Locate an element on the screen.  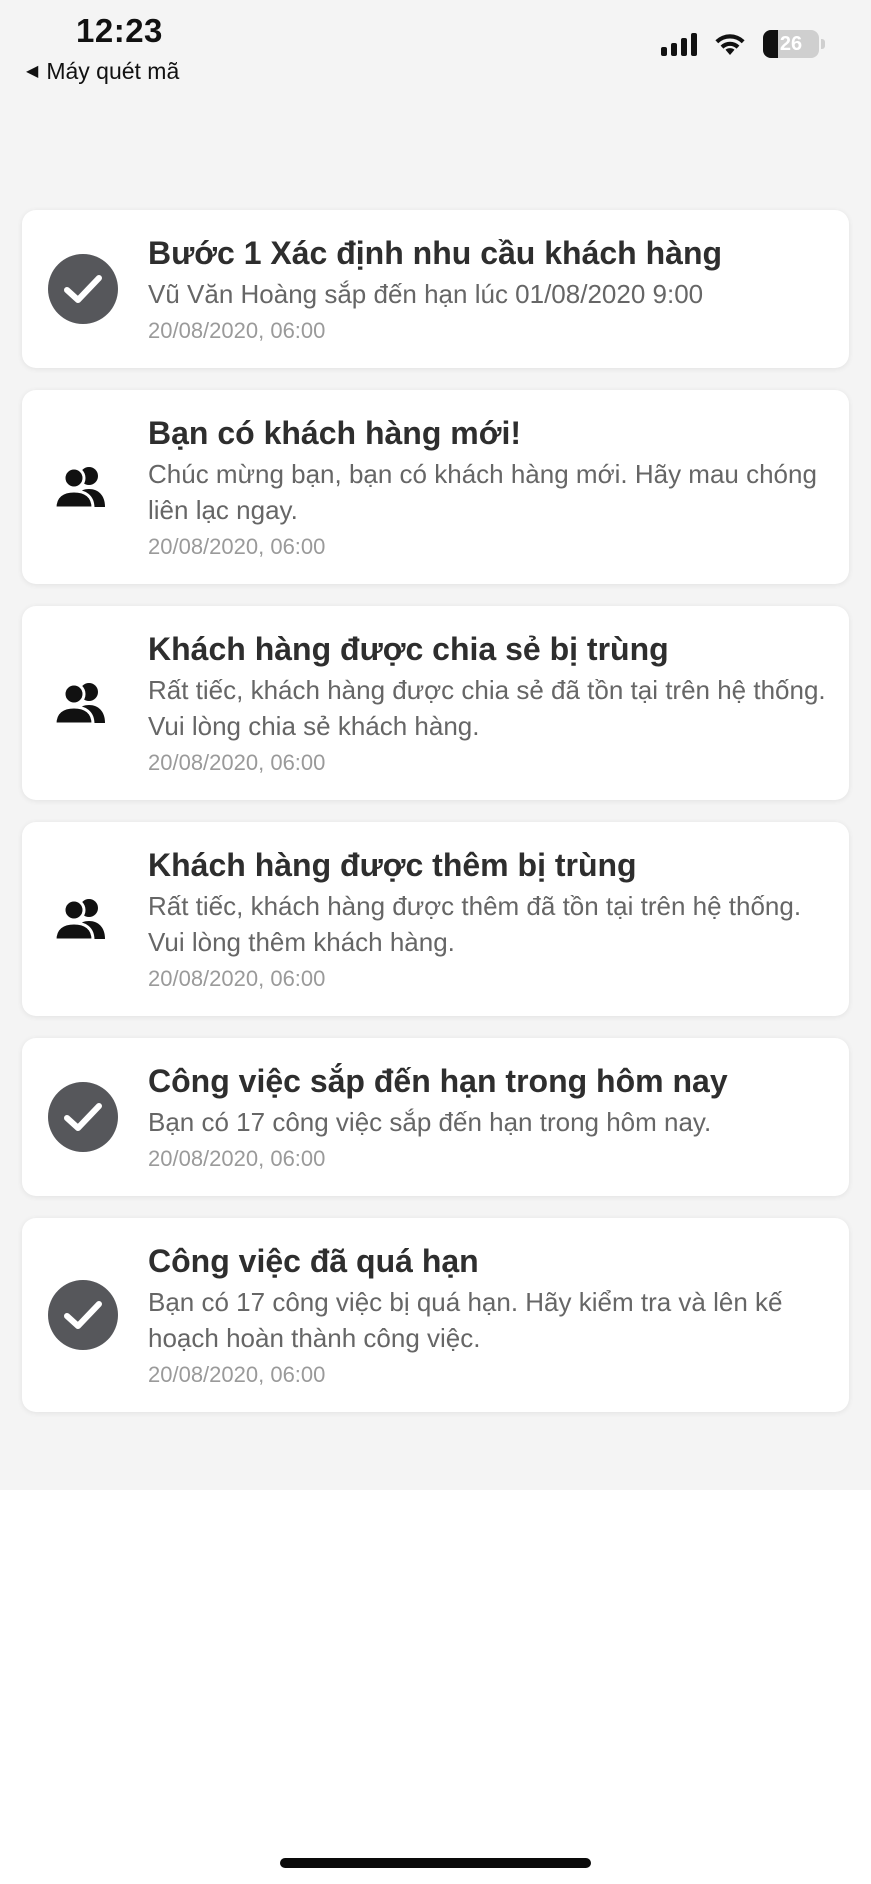
back-triangle-icon: ◀ is located at coordinates (32, 71).